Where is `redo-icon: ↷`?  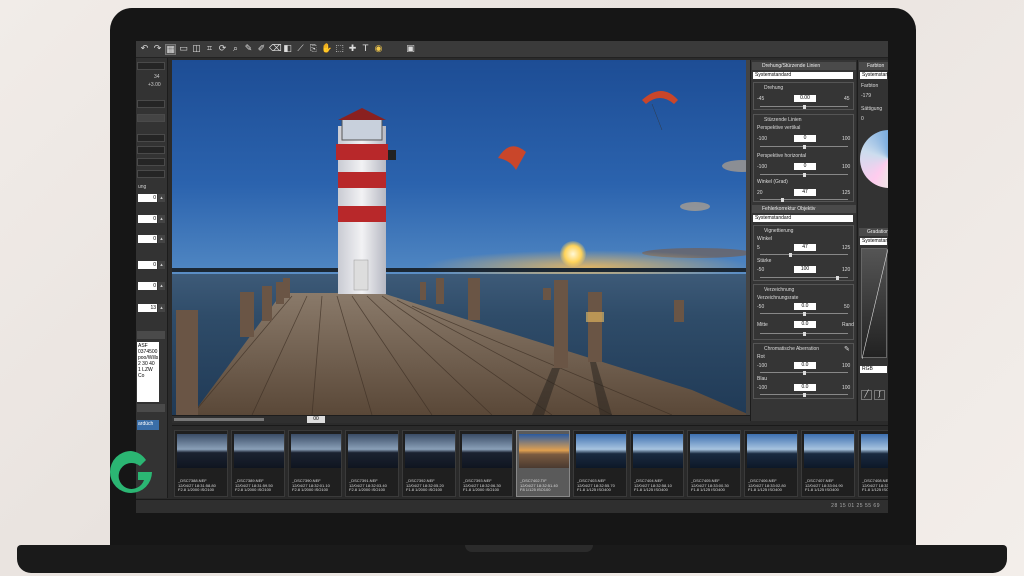 redo-icon: ↷ is located at coordinates (157, 49).